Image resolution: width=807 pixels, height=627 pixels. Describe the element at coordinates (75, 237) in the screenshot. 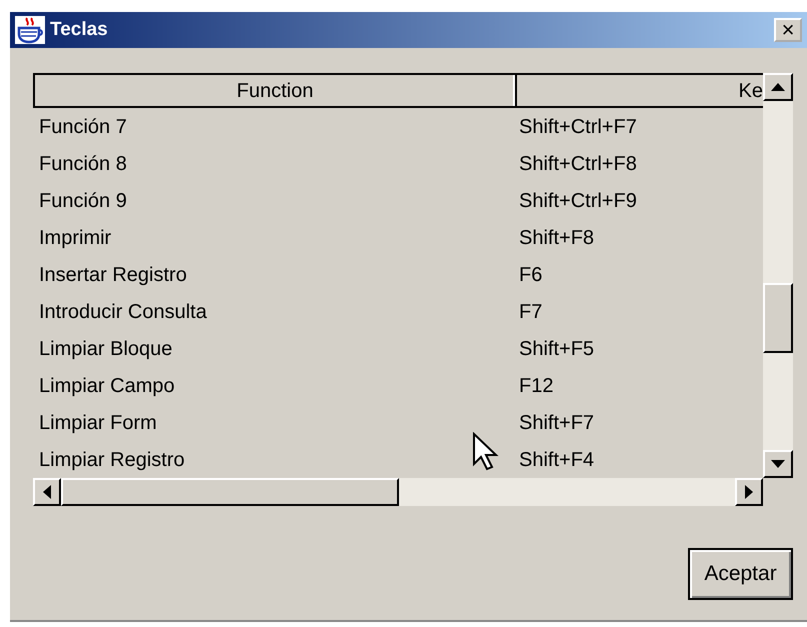

I see `table-cell: Imprimir` at that location.